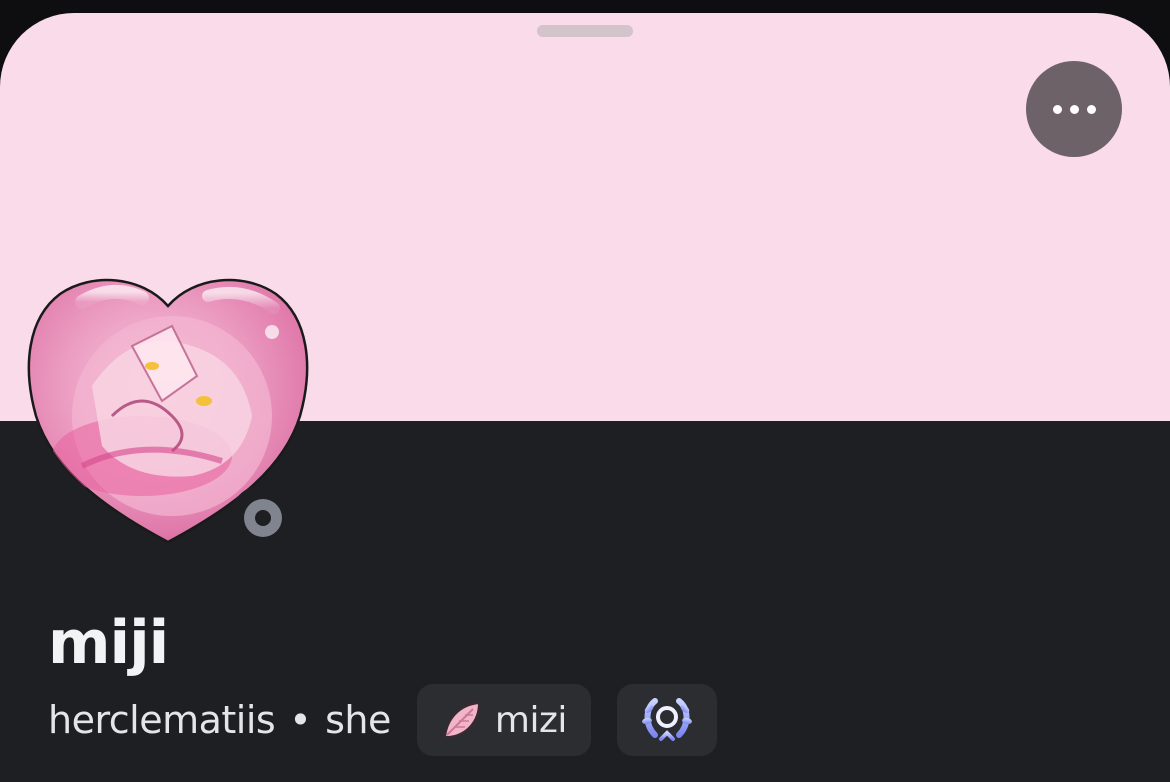  I want to click on username: herclematiis, so click(162, 720).